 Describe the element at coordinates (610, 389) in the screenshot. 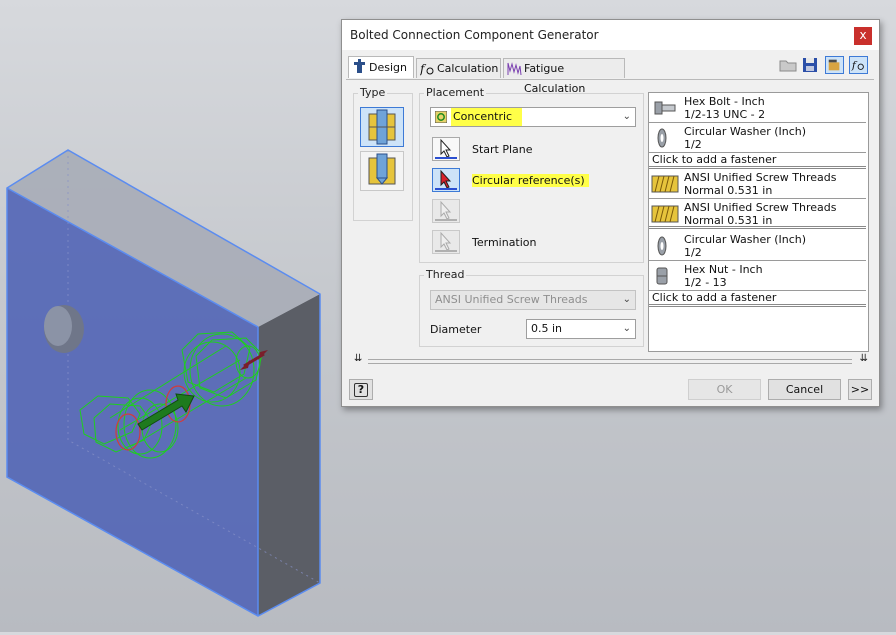

I see `dialog-footer: ? OK Cancel >>` at that location.